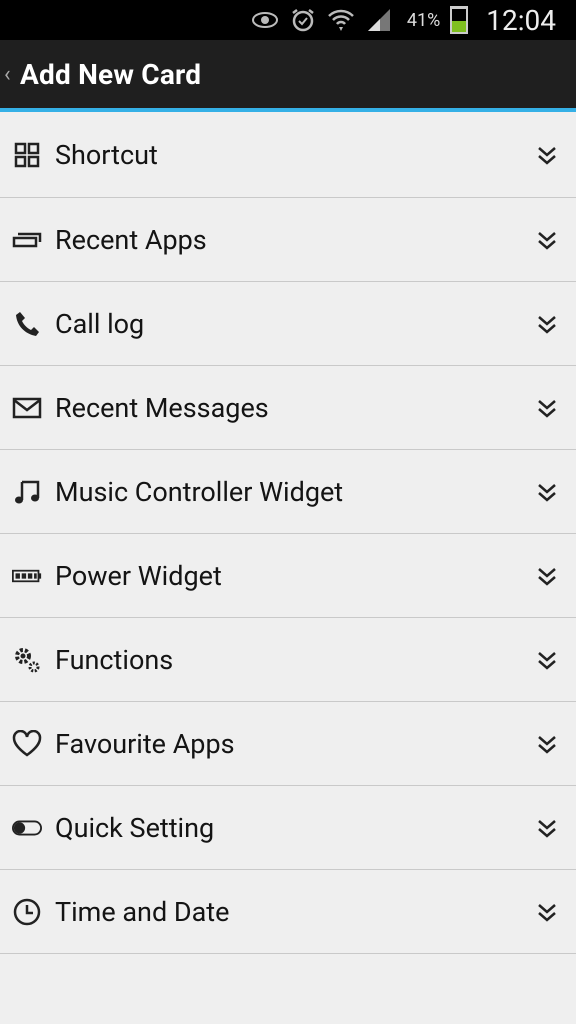 The height and width of the screenshot is (1024, 576). What do you see at coordinates (27, 324) in the screenshot?
I see `phone-icon` at bounding box center [27, 324].